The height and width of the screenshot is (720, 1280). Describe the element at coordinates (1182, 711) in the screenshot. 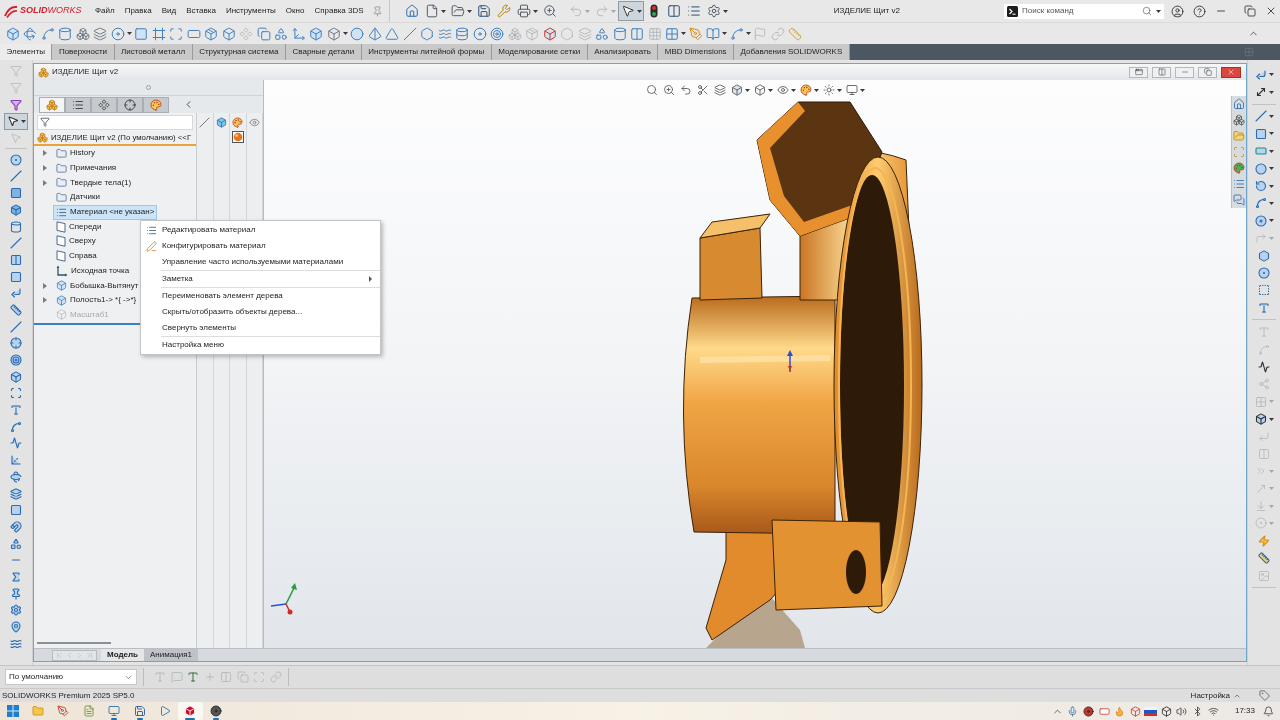

I see `speaker-icon` at that location.